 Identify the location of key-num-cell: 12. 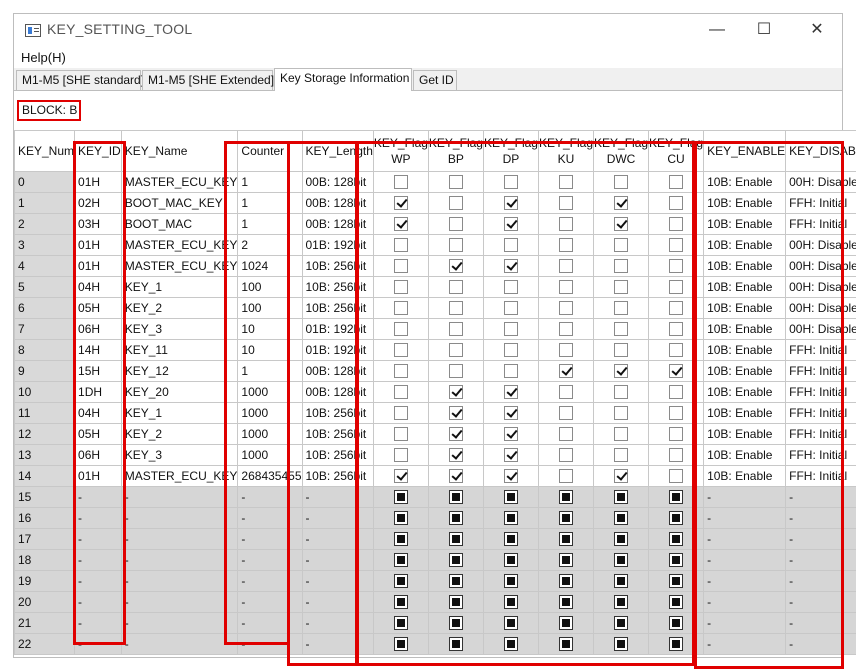
(44, 434).